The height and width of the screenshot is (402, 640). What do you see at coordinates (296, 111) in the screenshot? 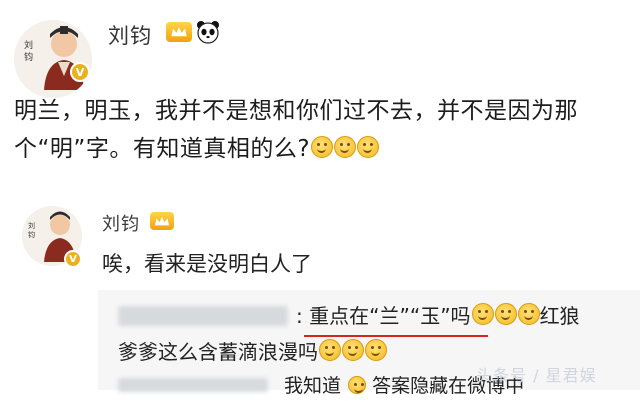
I see `post-text-line-1: 明兰，明玉，我并不是想和你们过不去，并不是因为那` at bounding box center [296, 111].